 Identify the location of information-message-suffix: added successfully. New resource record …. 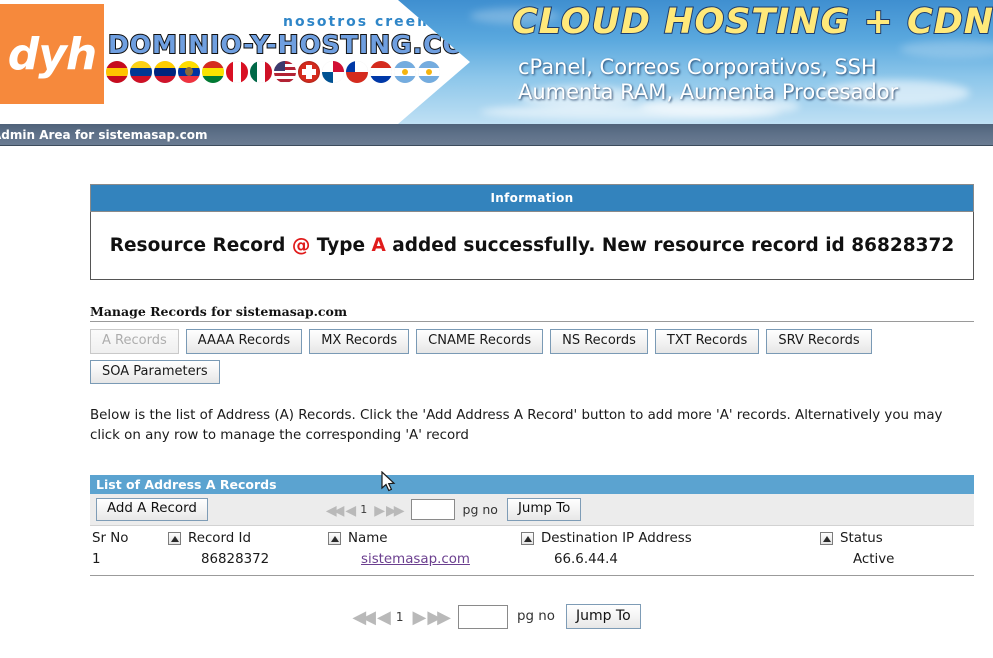
(670, 245).